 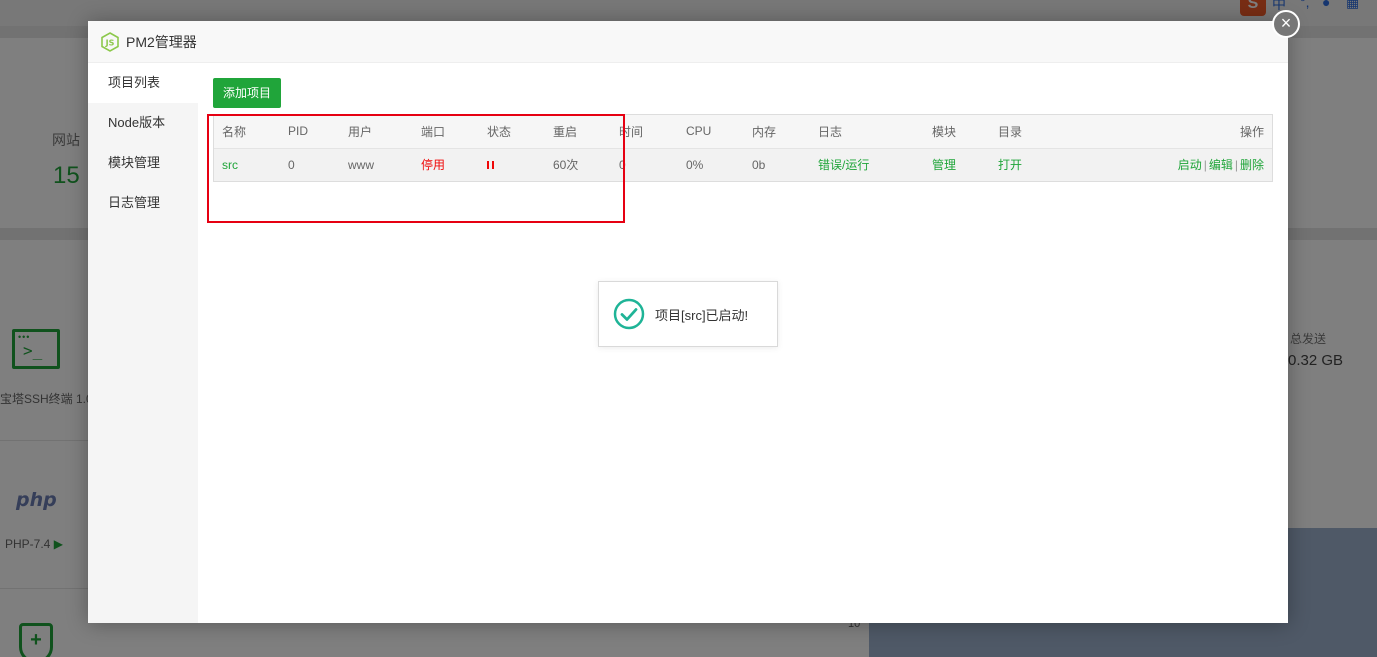 What do you see at coordinates (1286, 24) in the screenshot?
I see `close-button: ×` at bounding box center [1286, 24].